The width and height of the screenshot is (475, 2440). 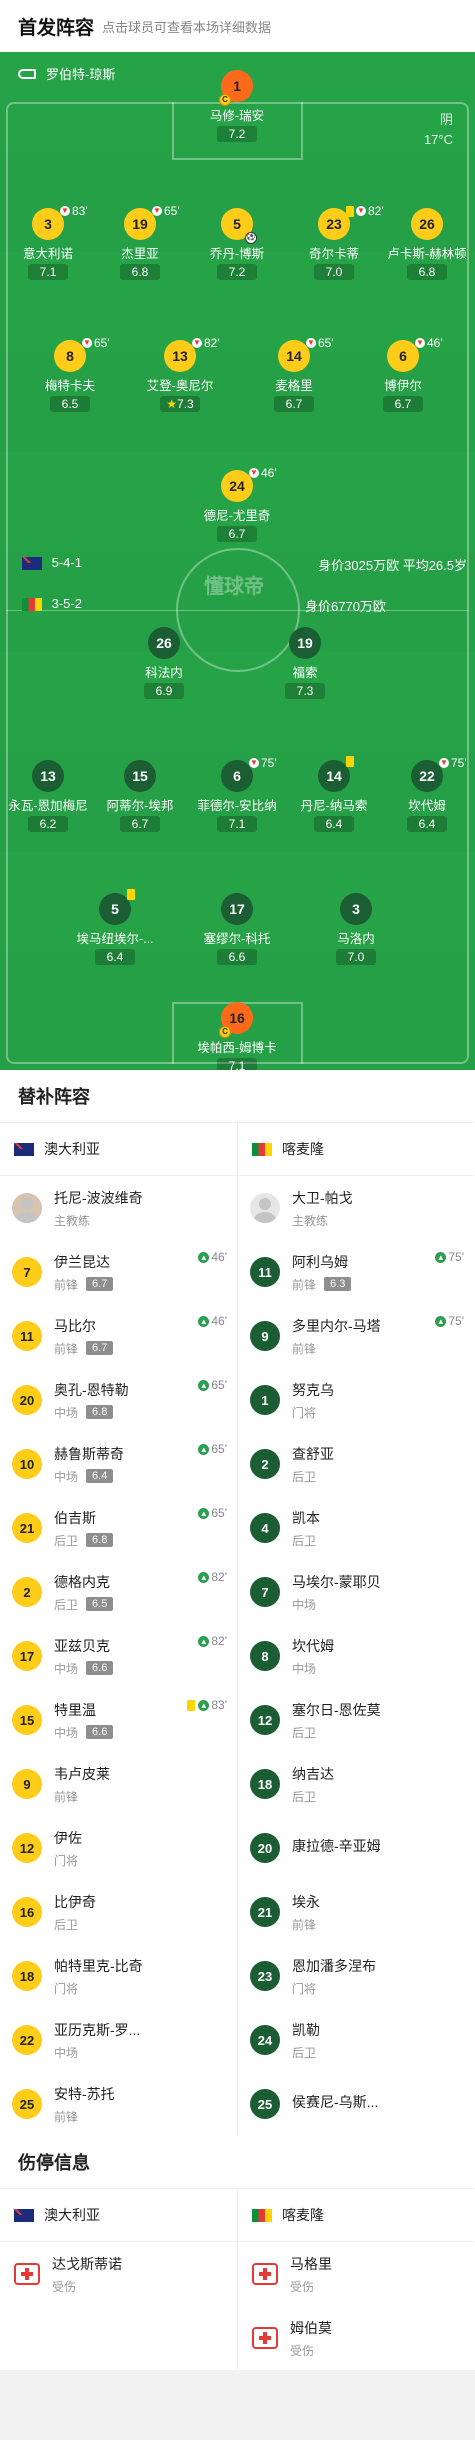 What do you see at coordinates (140, 242) in the screenshot?
I see `home-player: 19 ▼ 65' 杰里亚 6.8` at bounding box center [140, 242].